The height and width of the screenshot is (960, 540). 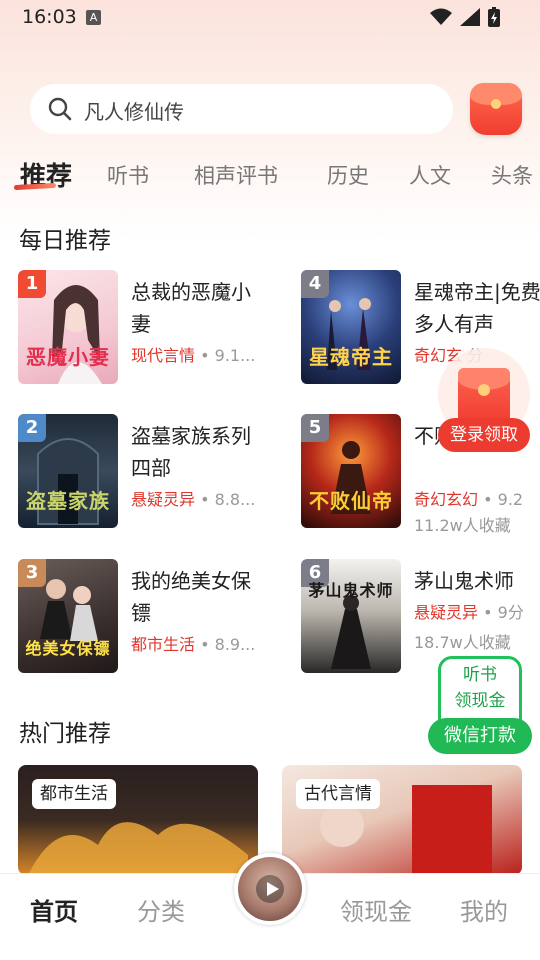 What do you see at coordinates (512, 175) in the screenshot?
I see `tab-headlines: 头条` at bounding box center [512, 175].